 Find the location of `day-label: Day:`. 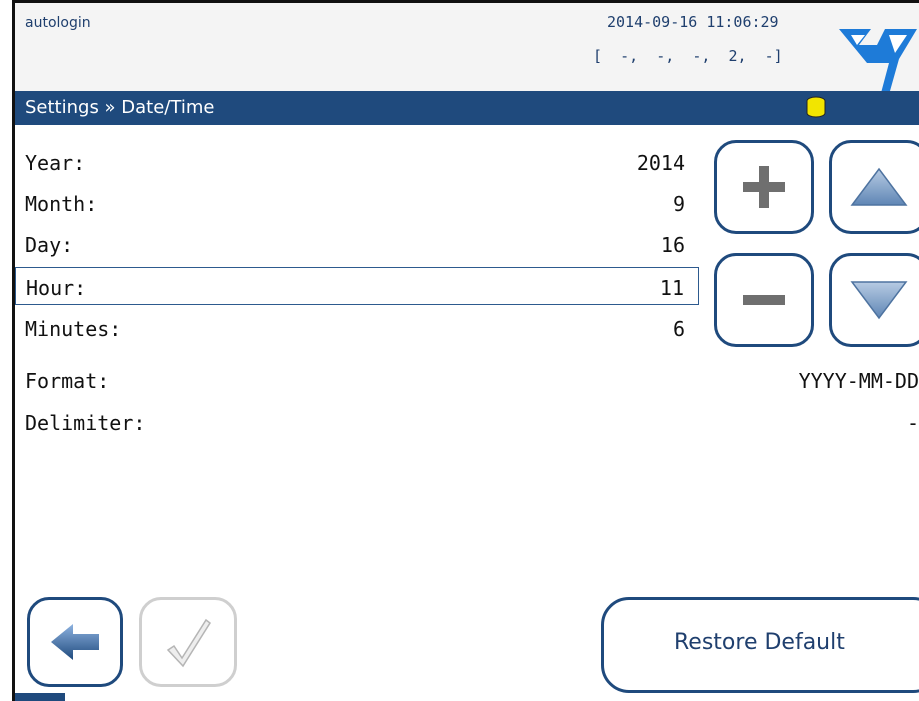

day-label: Day: is located at coordinates (49, 245).